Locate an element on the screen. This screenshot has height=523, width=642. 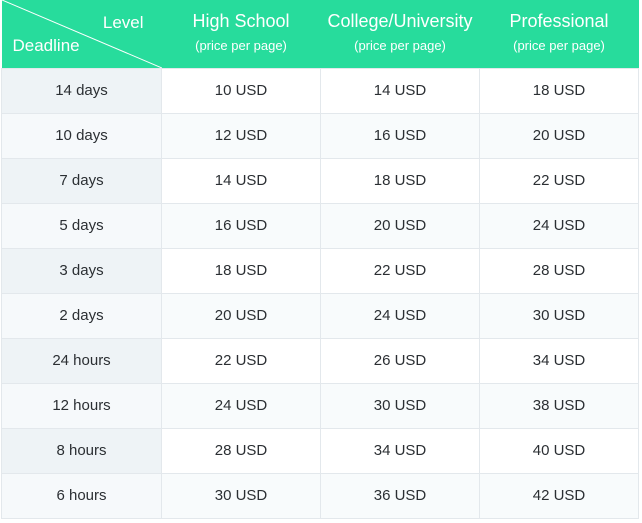
price-cell-college-university: 14 USD is located at coordinates (400, 90).